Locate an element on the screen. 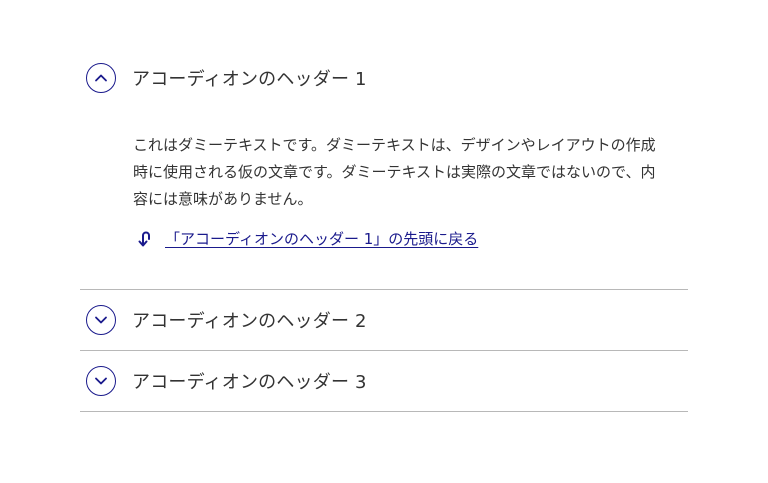 This screenshot has width=768, height=483. back-to-header-link: 「アコーディオンのヘッダー 1」の先頭に戻る is located at coordinates (321, 238).